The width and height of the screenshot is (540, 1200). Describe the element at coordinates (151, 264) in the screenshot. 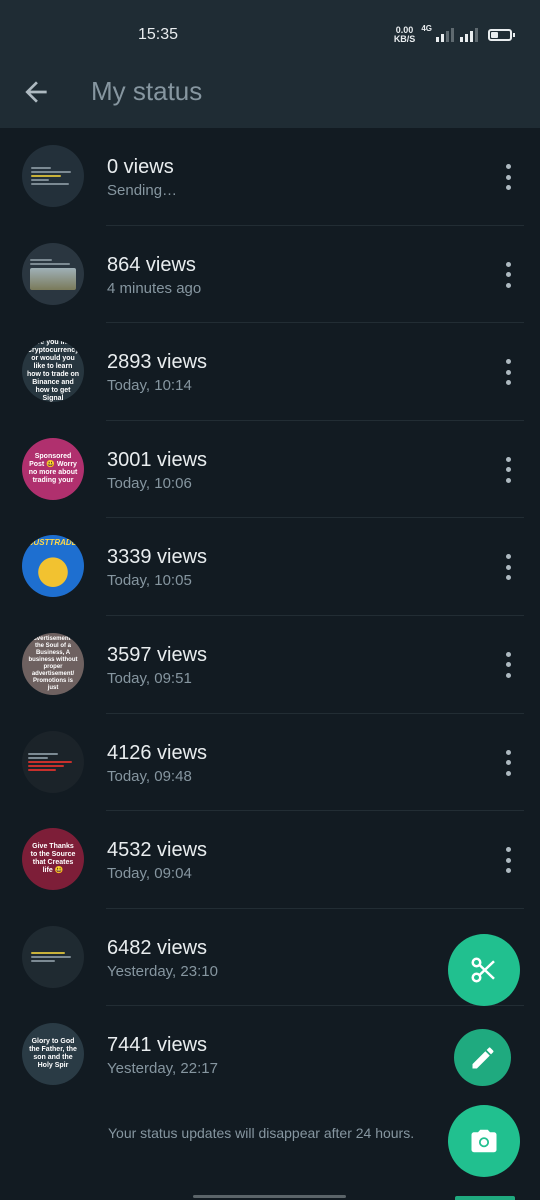

I see `view-count: 864 views` at that location.